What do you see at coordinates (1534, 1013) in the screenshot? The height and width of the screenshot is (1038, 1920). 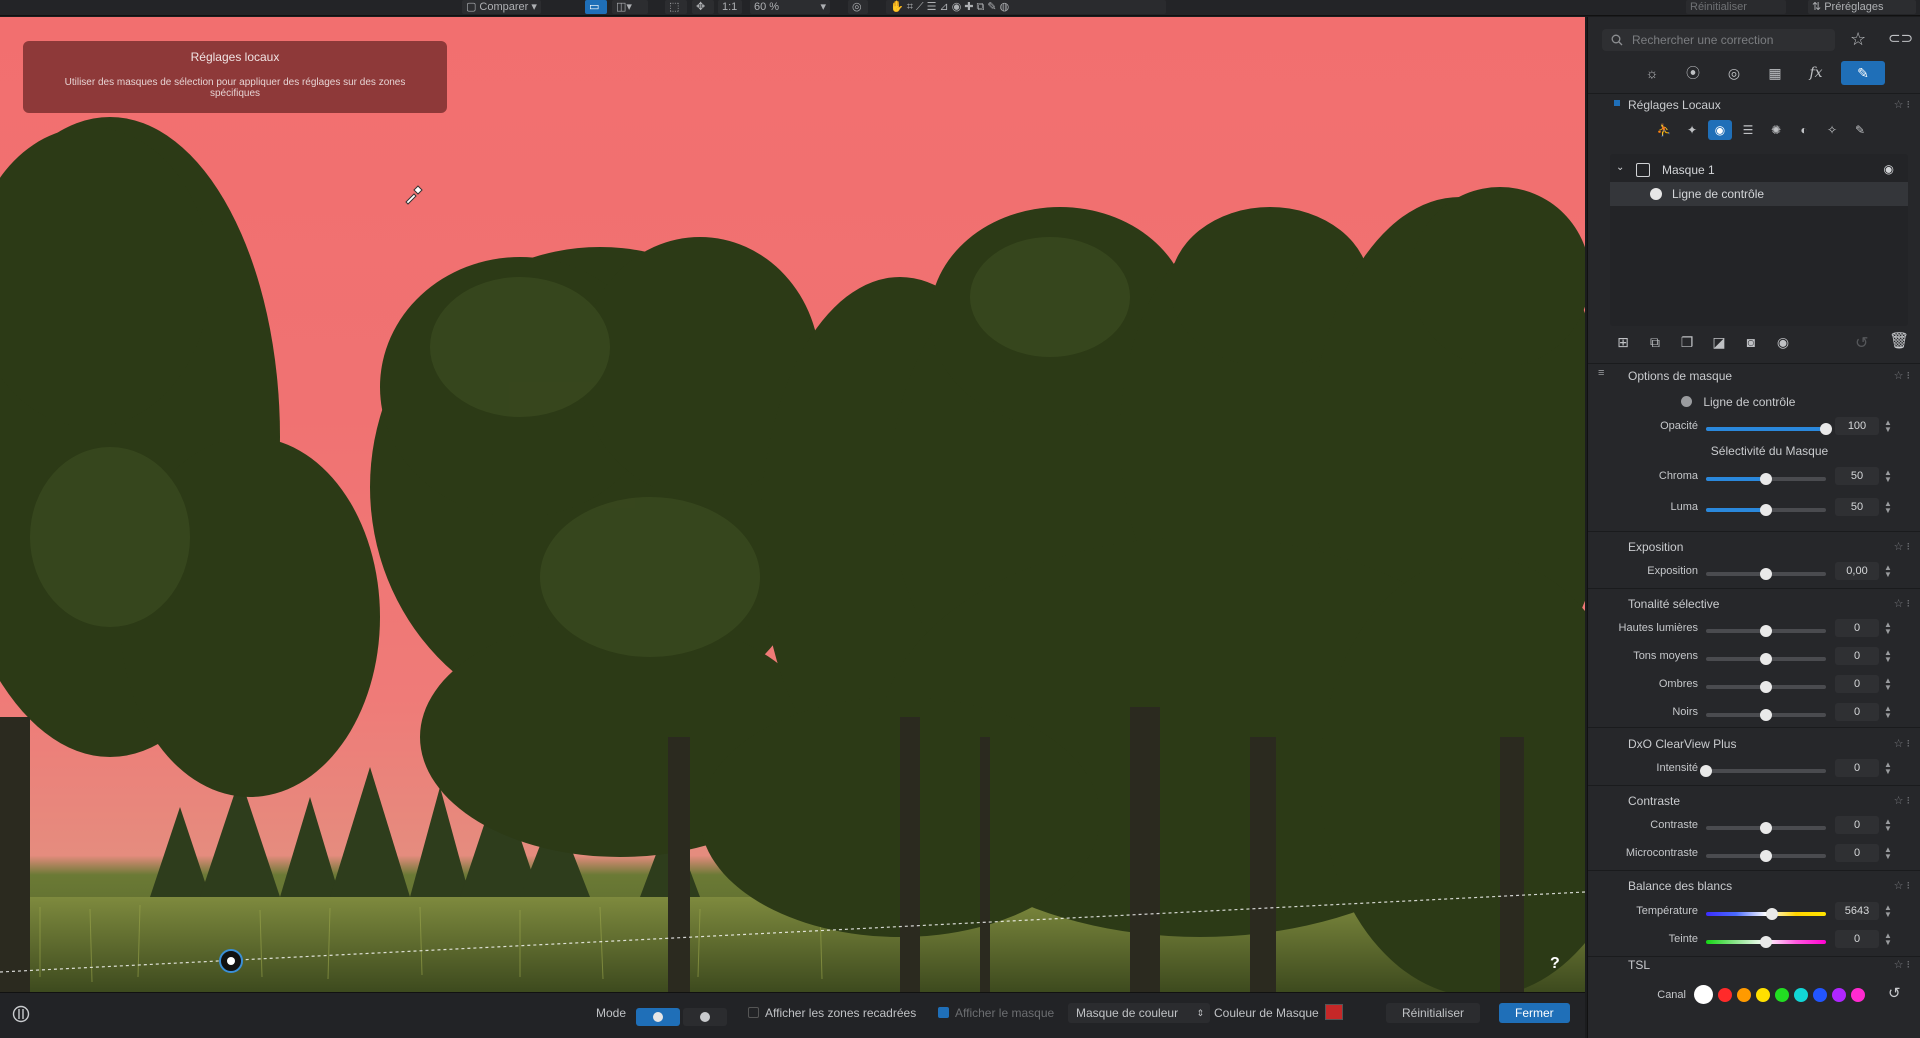 I see `close-button: Fermer` at bounding box center [1534, 1013].